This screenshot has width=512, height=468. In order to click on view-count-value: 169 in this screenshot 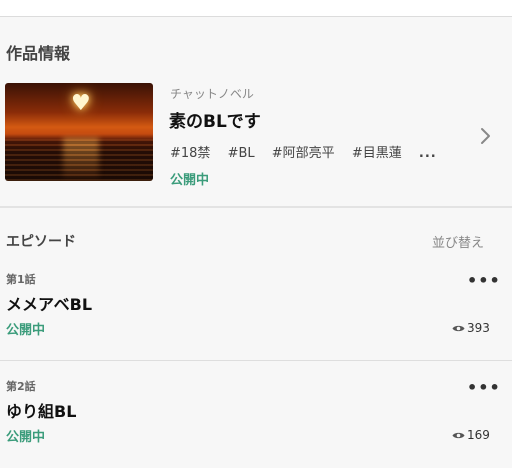, I will do `click(478, 435)`.